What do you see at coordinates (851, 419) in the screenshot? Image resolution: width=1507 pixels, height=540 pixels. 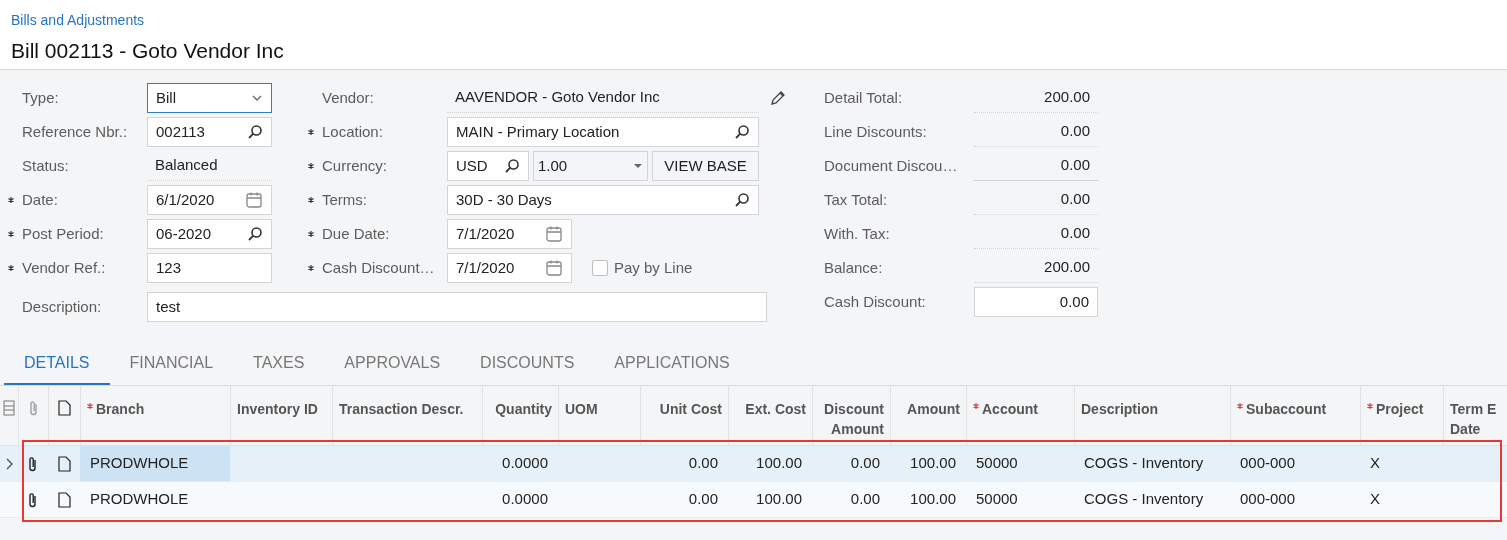 I see `column-header: Discount Amount` at bounding box center [851, 419].